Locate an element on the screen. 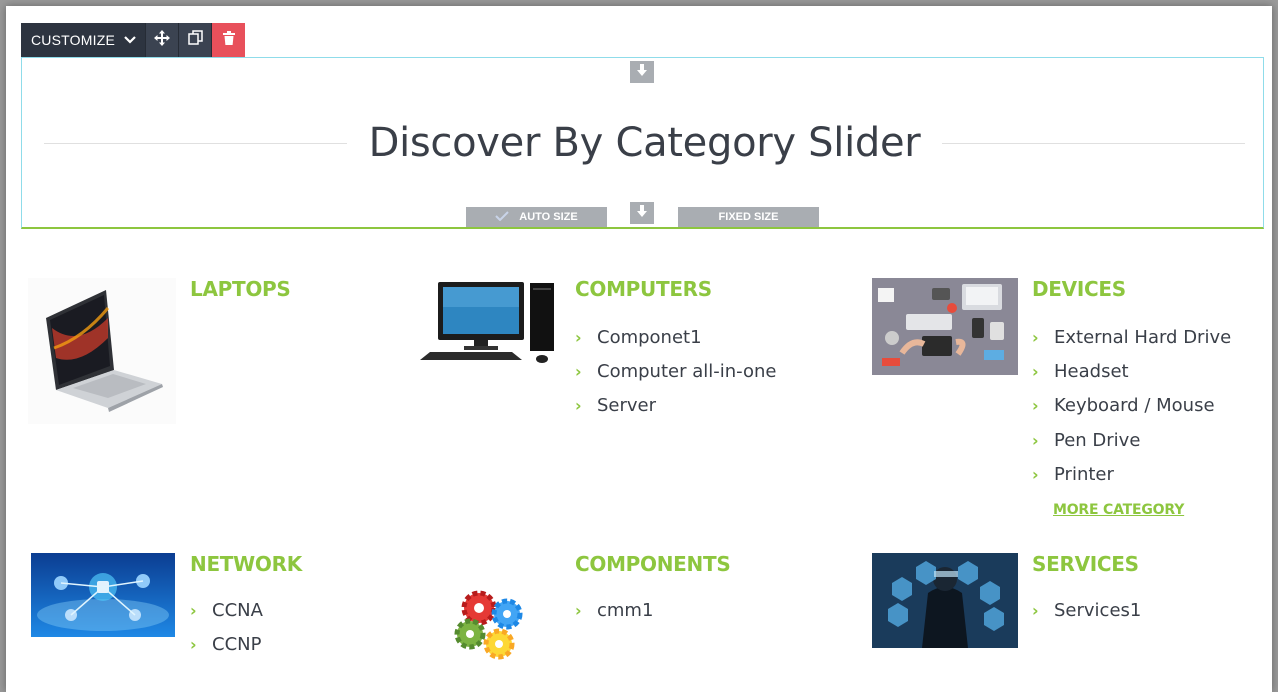 The height and width of the screenshot is (692, 1278). customize-toolbar: CUSTOMIZE is located at coordinates (133, 40).